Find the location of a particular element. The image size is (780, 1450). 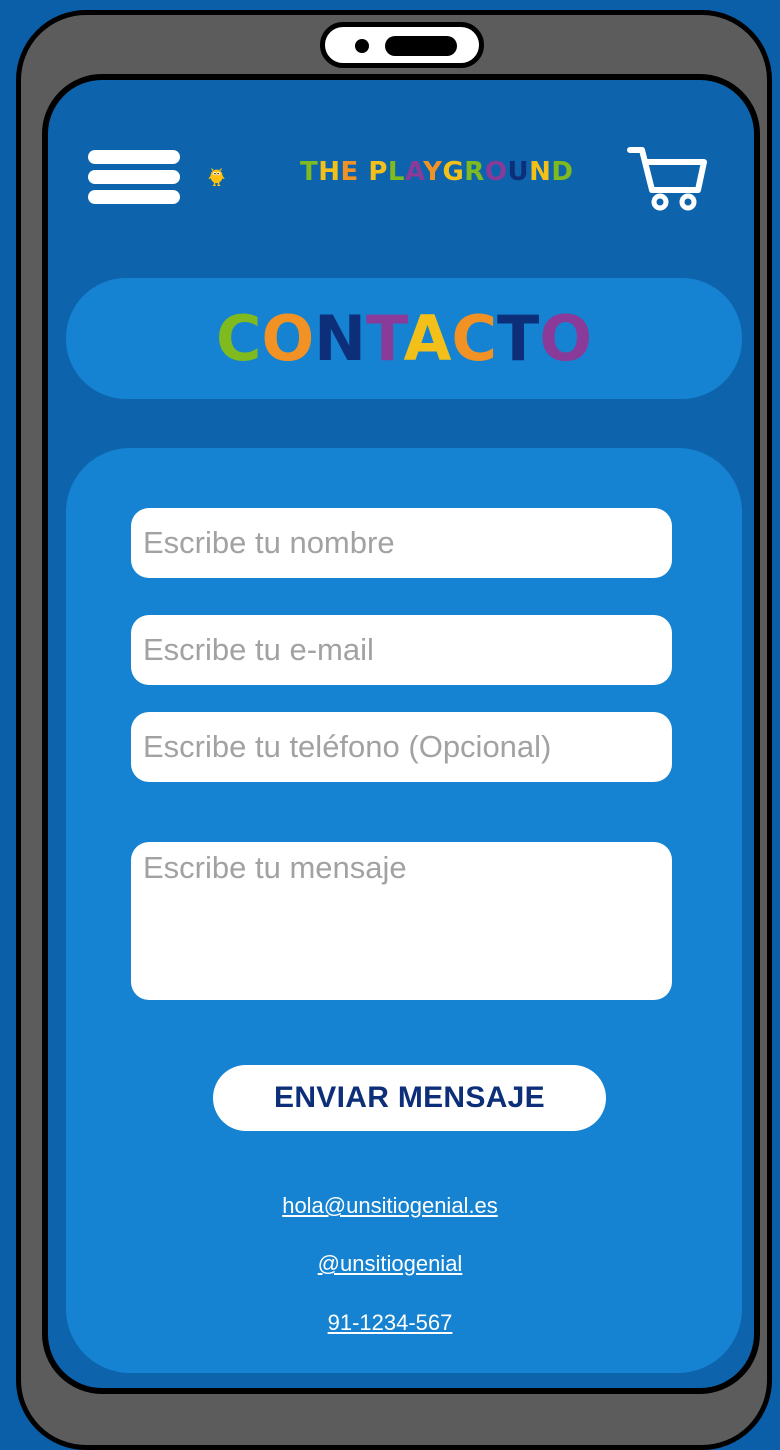

phone-camera is located at coordinates (362, 46).